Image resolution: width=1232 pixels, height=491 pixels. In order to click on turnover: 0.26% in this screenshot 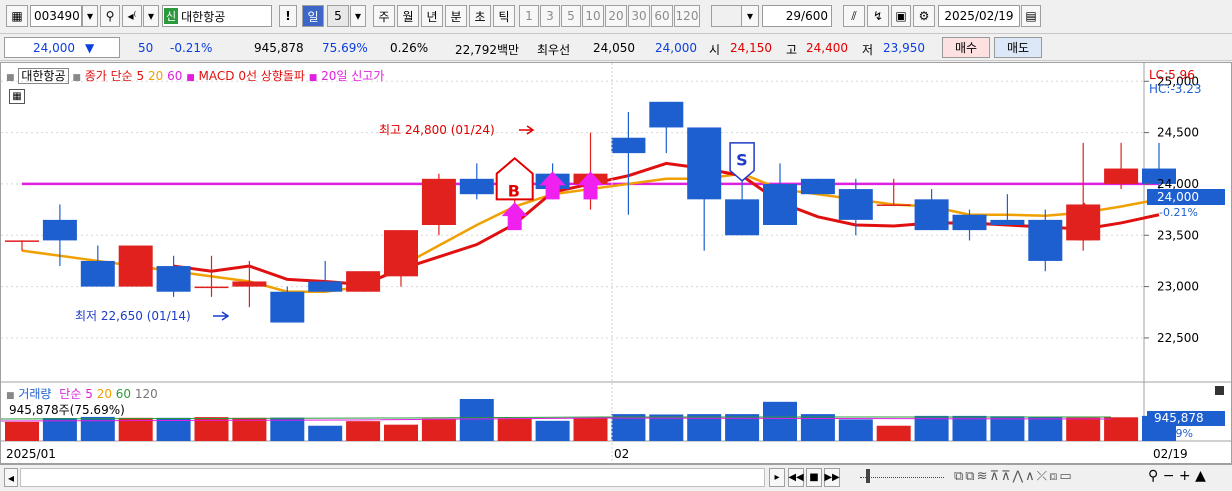, I will do `click(409, 48)`.